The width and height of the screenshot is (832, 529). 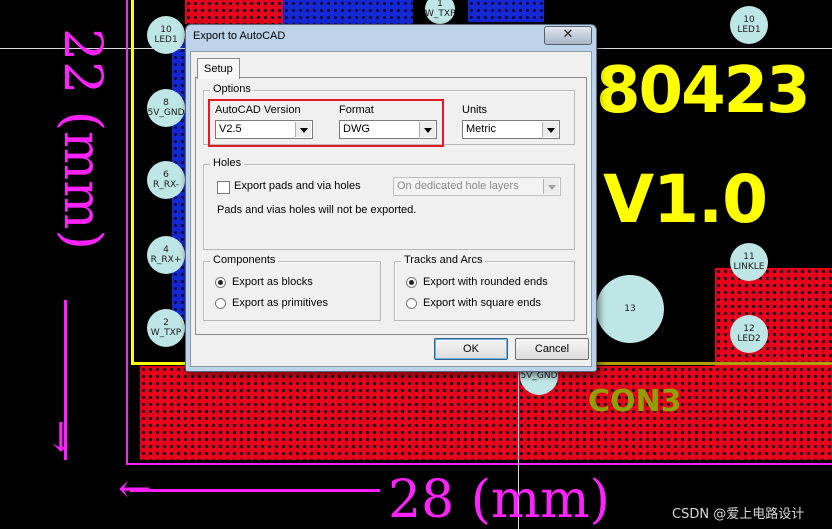 I want to click on dimension-horizontal-arrow-icon: ←, so click(x=135, y=489).